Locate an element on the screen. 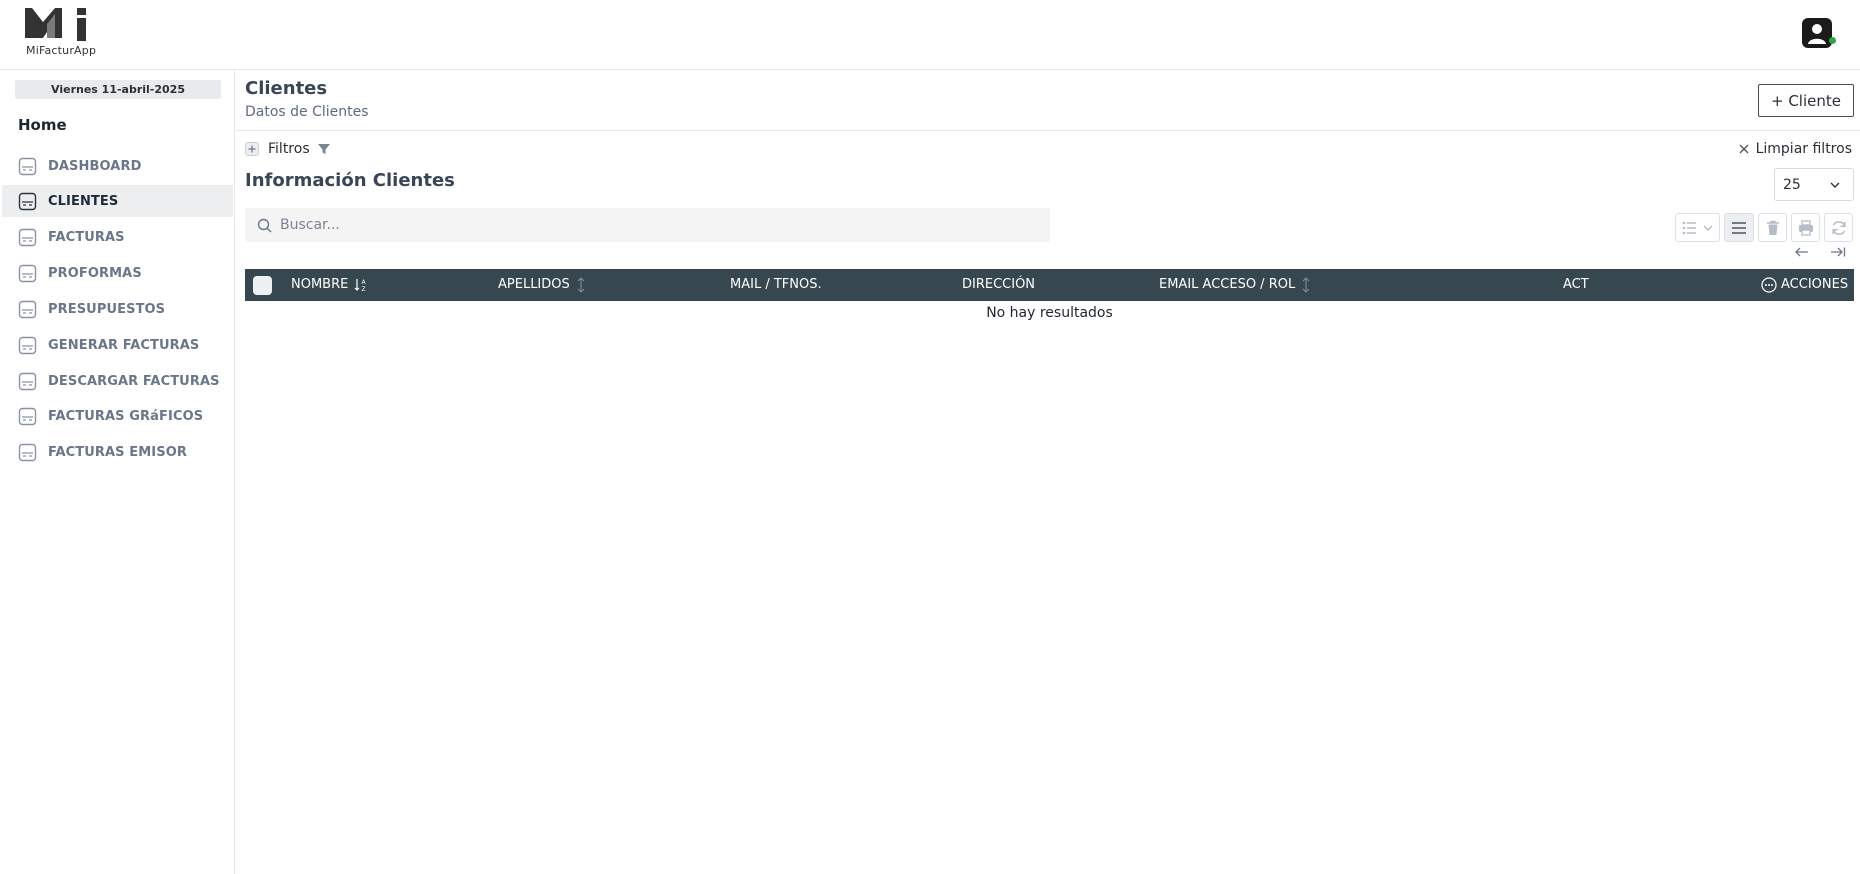  refresh-button is located at coordinates (1838, 227).